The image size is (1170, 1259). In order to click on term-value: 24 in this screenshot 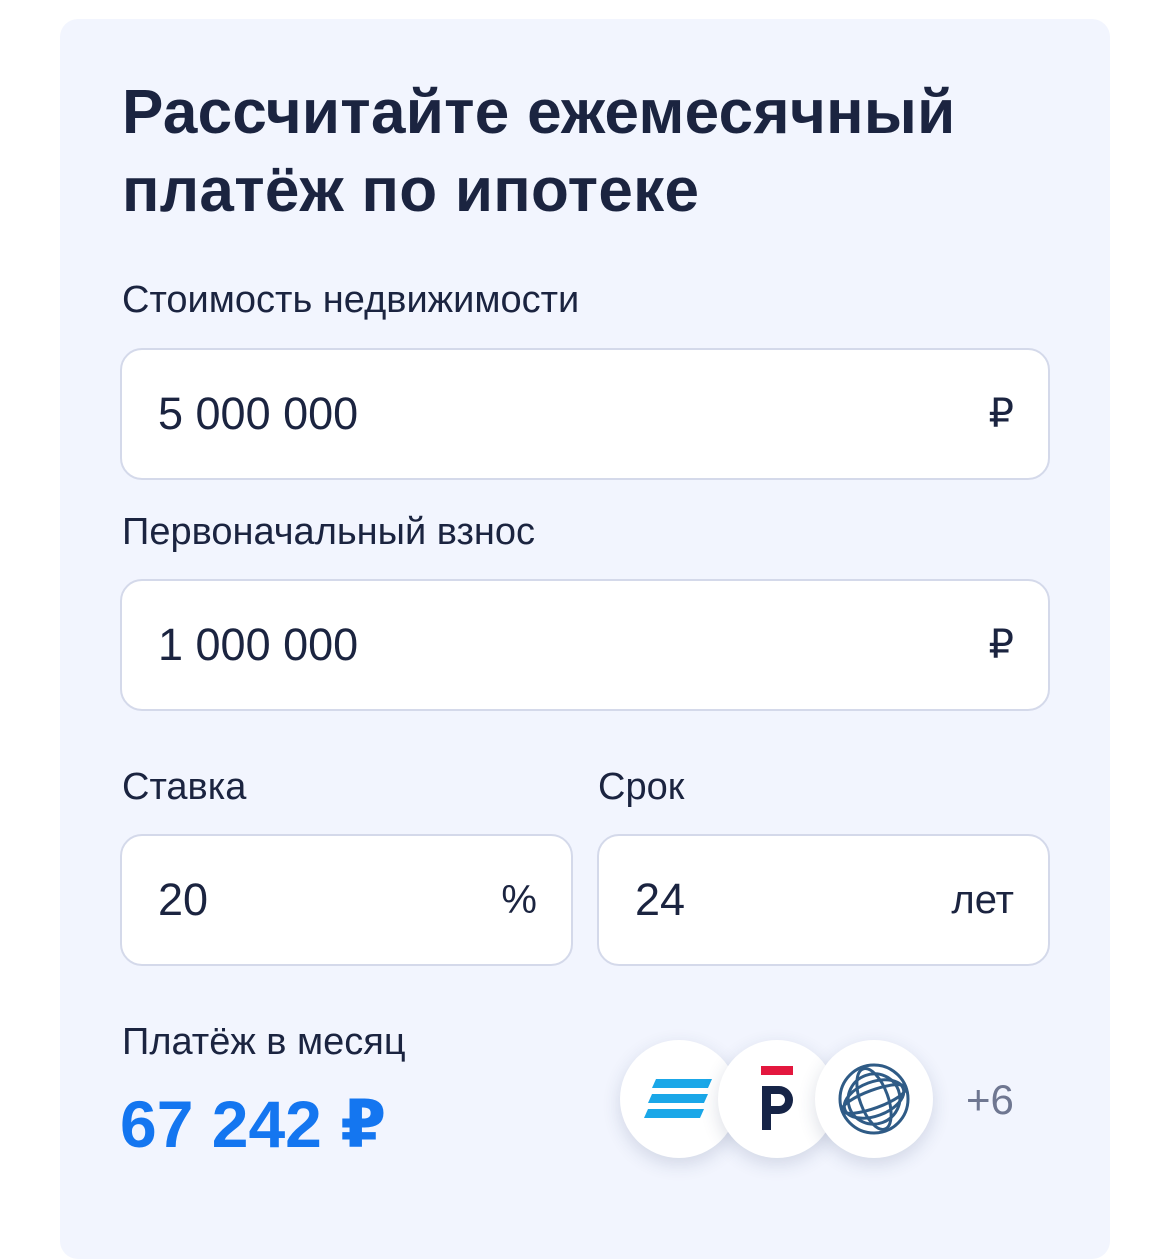, I will do `click(660, 899)`.